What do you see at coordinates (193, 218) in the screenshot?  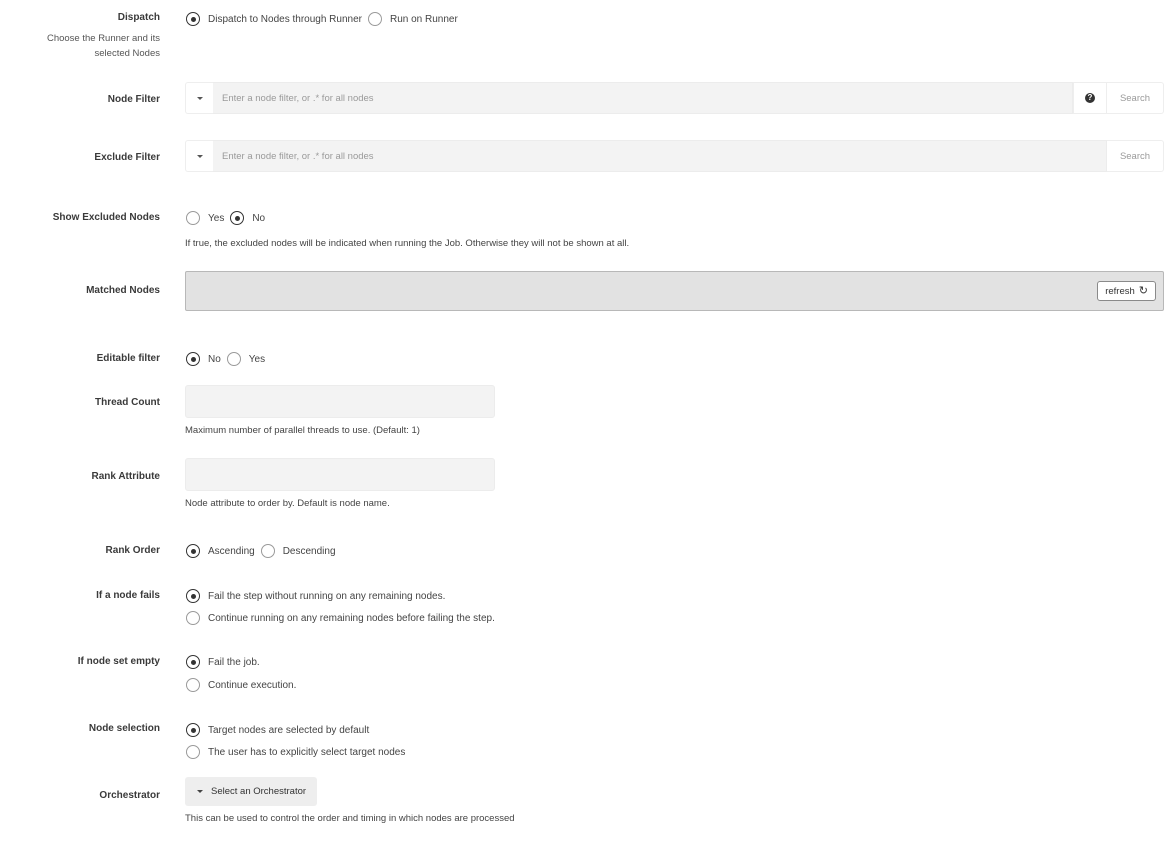 I see `show-excluded-yes-radio` at bounding box center [193, 218].